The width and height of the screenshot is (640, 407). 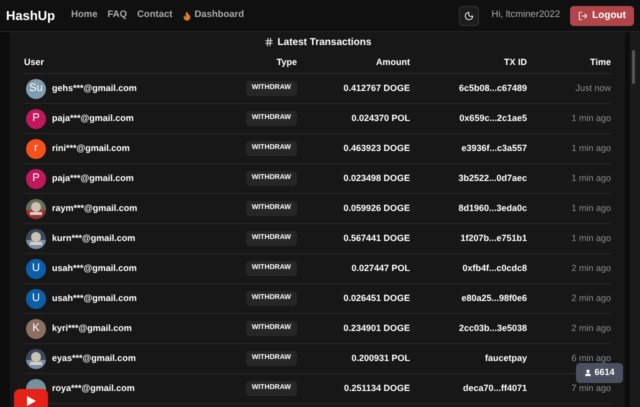 I want to click on avatar: K, so click(x=36, y=328).